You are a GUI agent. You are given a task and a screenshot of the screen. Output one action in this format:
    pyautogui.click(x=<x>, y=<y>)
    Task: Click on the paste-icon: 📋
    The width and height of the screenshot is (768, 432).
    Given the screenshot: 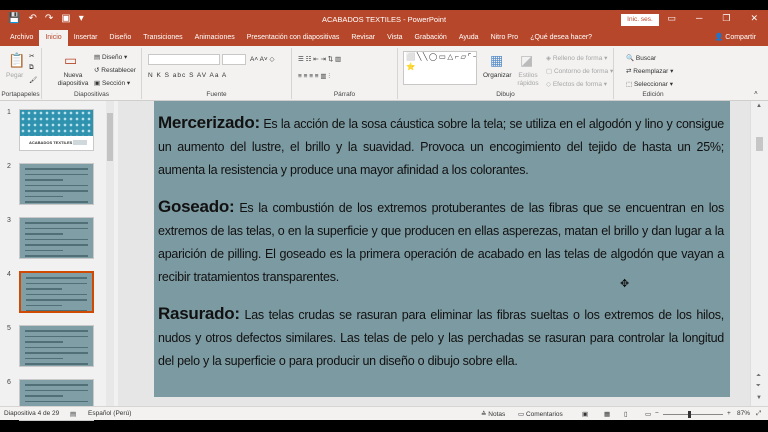 What is the action you would take?
    pyautogui.click(x=16, y=60)
    